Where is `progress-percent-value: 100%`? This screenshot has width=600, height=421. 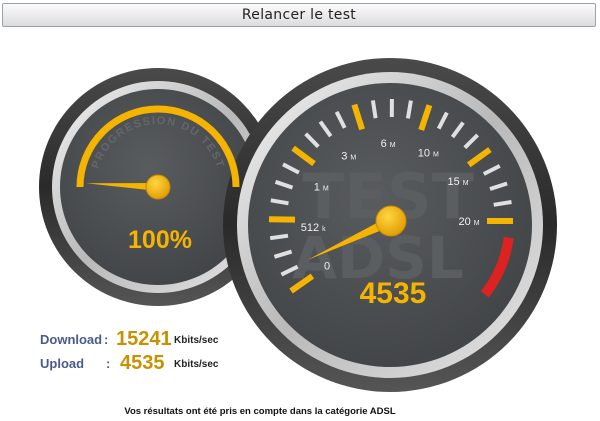 progress-percent-value: 100% is located at coordinates (160, 240).